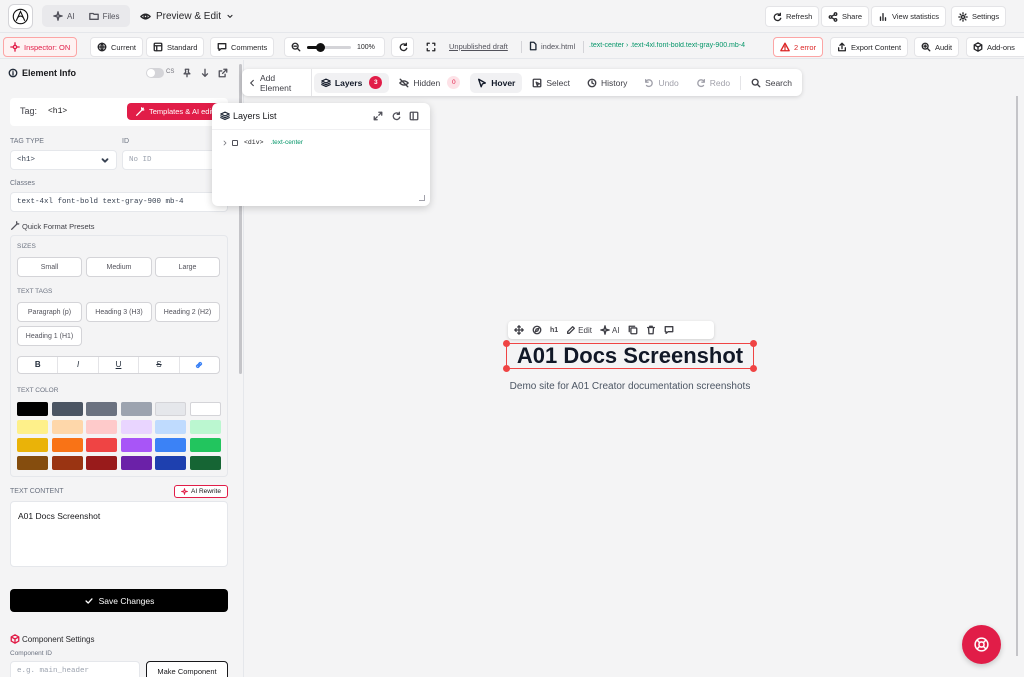 The height and width of the screenshot is (677, 1024). I want to click on hover-mode-button: Hover, so click(496, 82).